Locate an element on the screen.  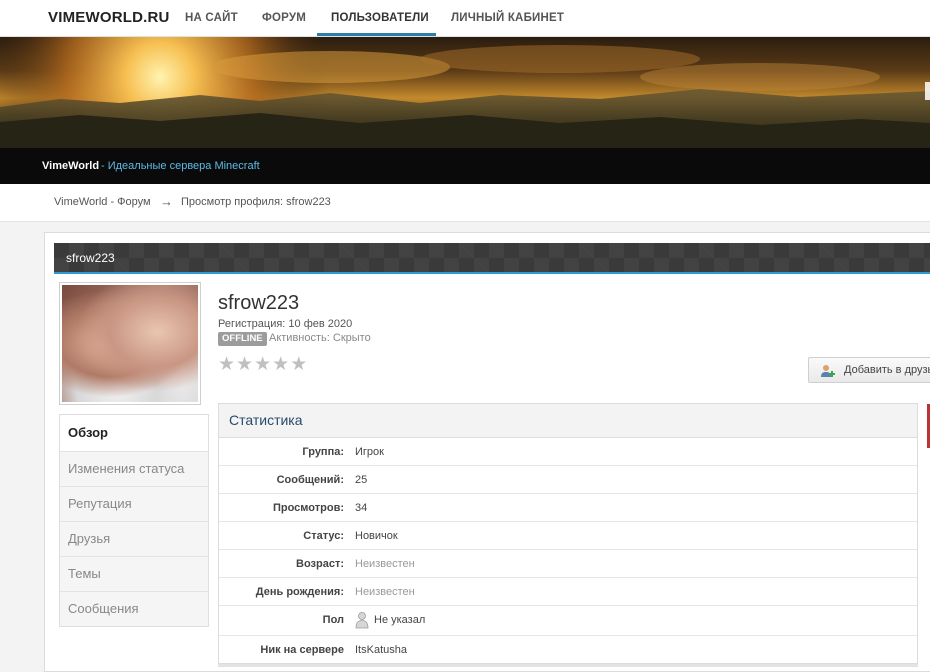
stat-value: Новичок is located at coordinates (376, 536).